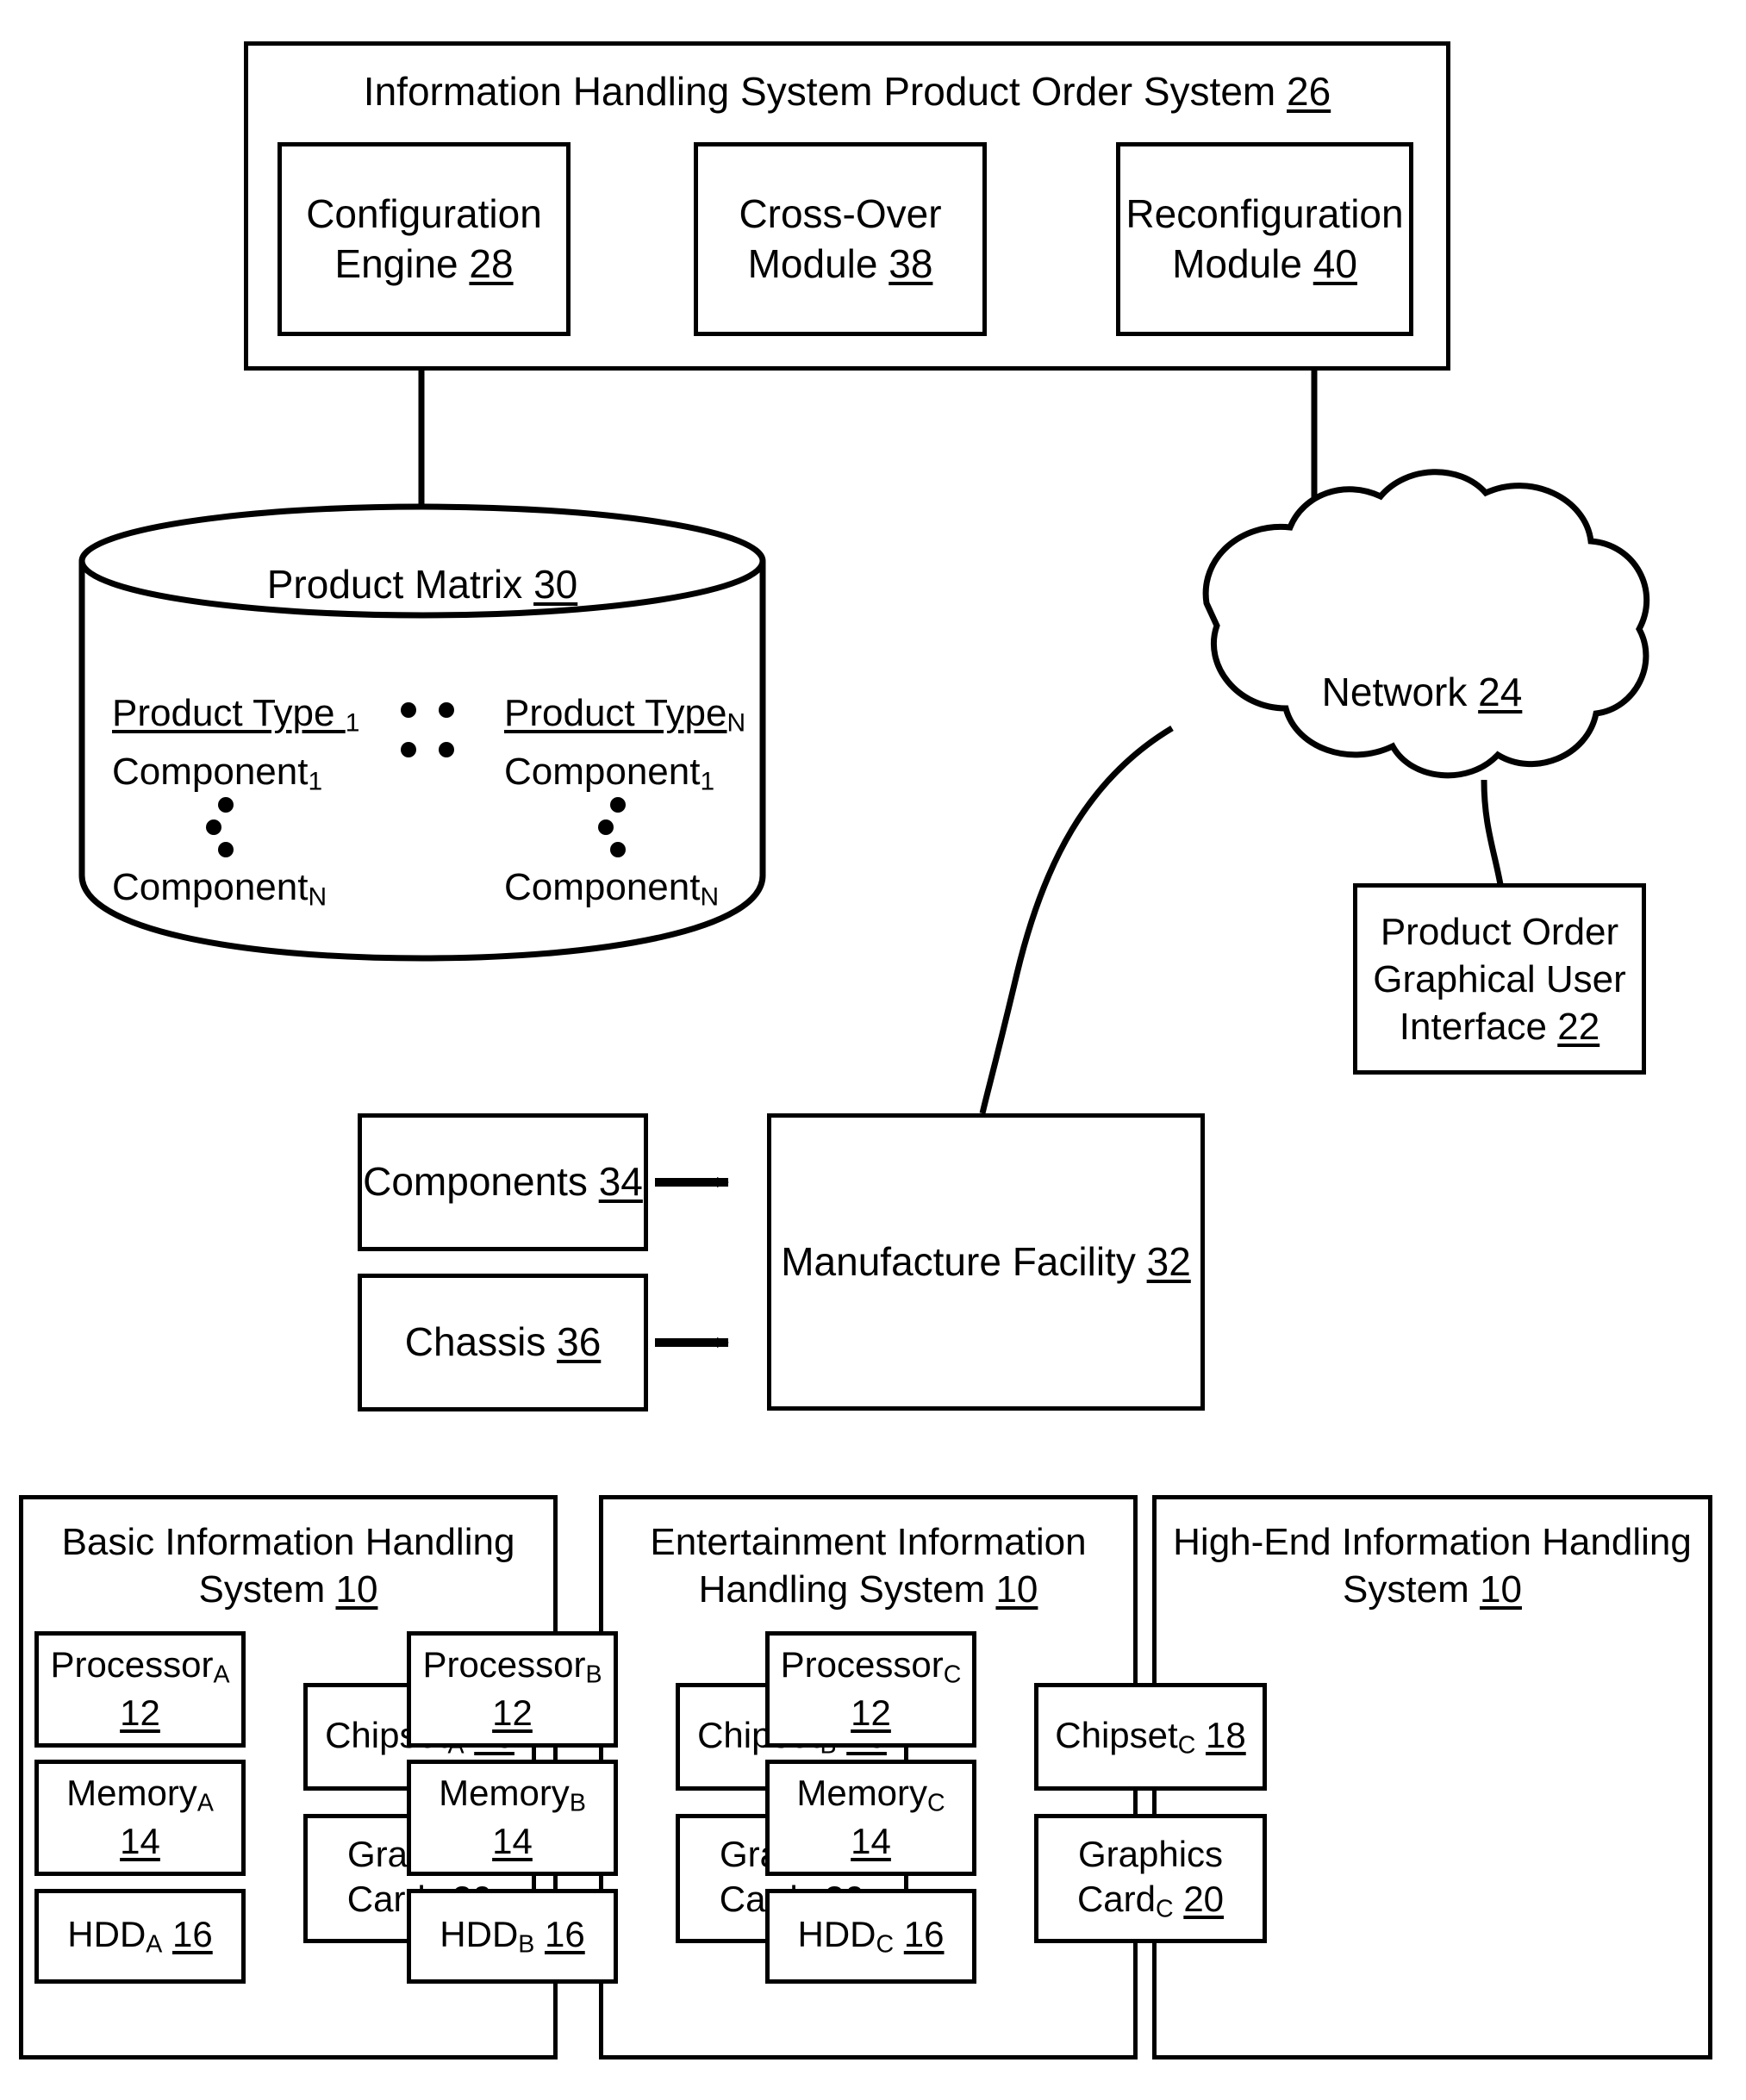 The height and width of the screenshot is (2100, 1746). What do you see at coordinates (1169, 1261) in the screenshot?
I see `manufacture-facility-ref: 32` at bounding box center [1169, 1261].